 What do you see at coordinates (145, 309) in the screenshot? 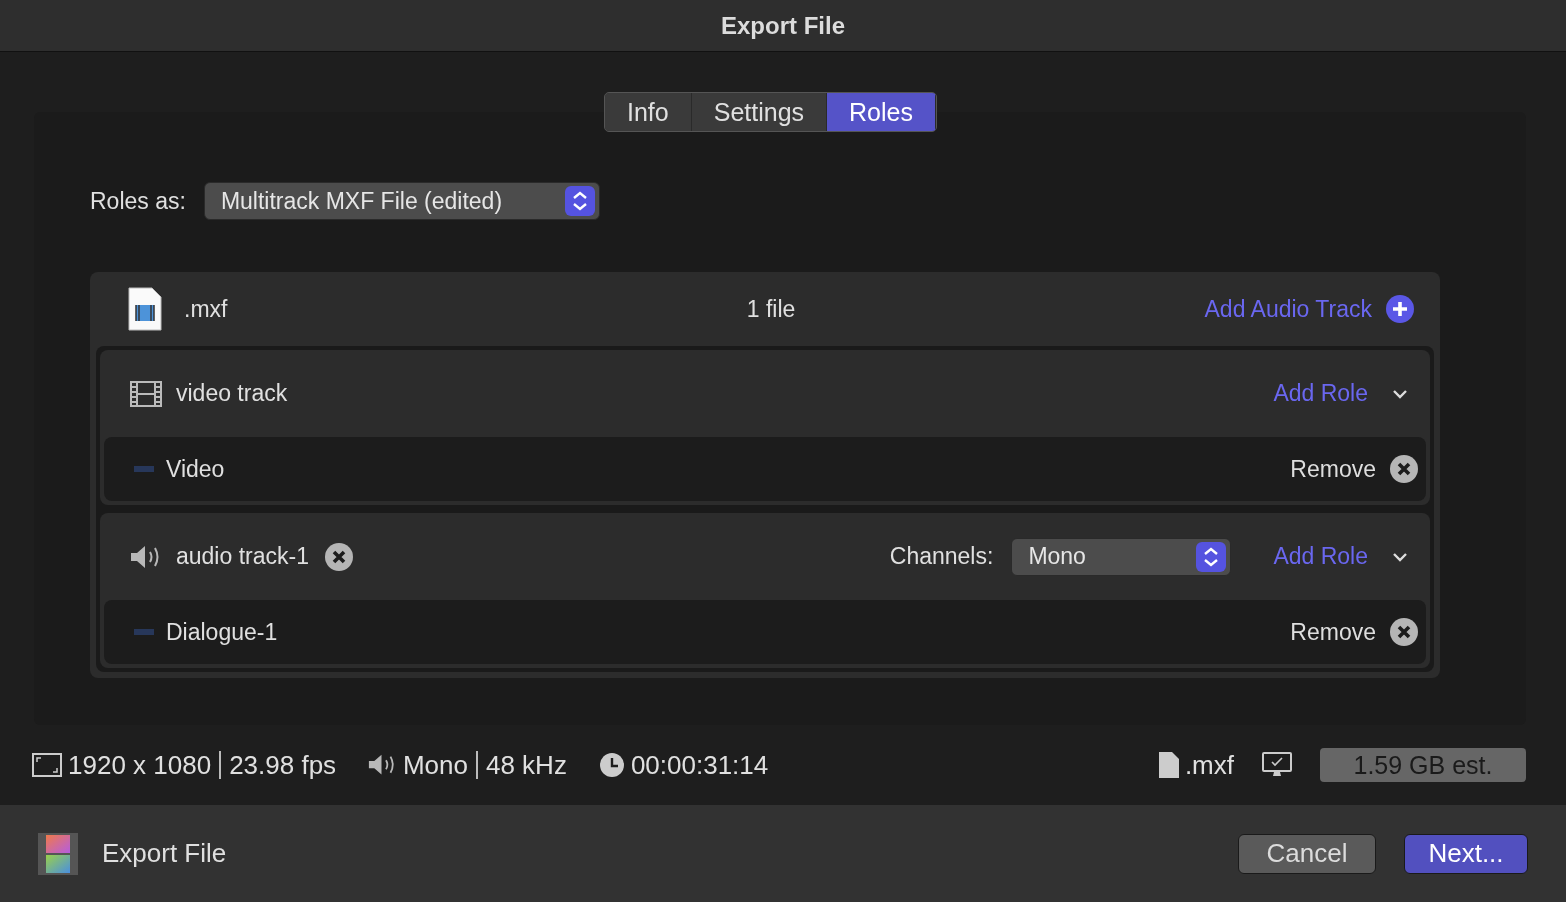
I see `video-file-icon` at bounding box center [145, 309].